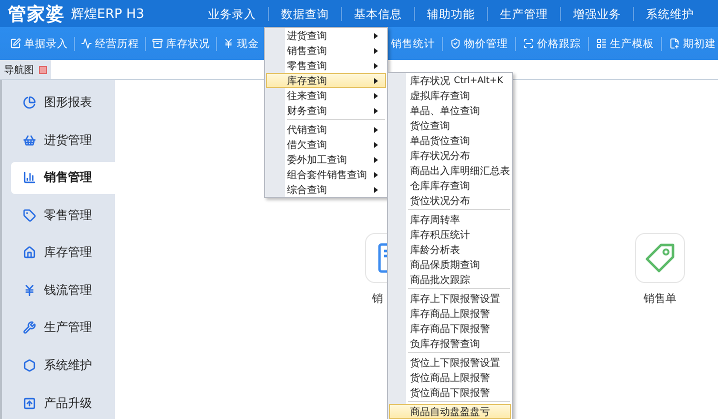  Describe the element at coordinates (36, 14) in the screenshot. I see `logo-brand: 管家婆` at that location.